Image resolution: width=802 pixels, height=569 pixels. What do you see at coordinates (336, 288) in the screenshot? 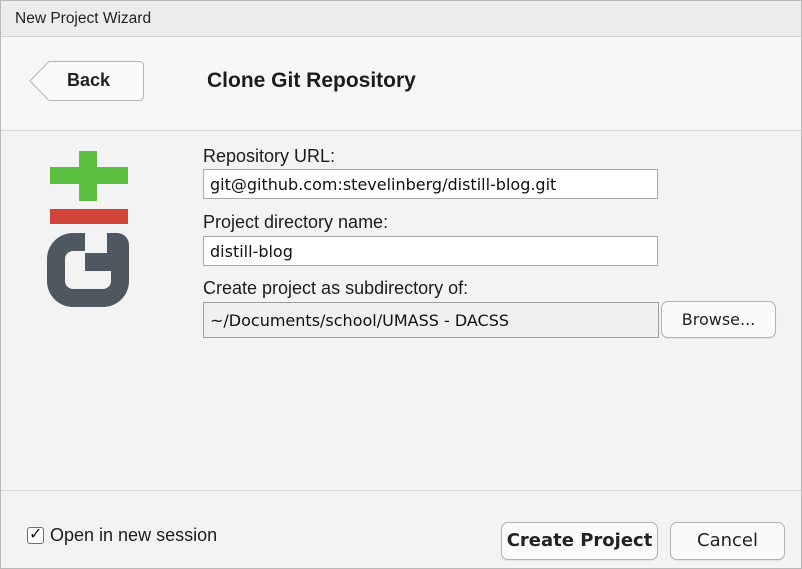
I see `subdirectory-label: Create project as subdirectory of:` at bounding box center [336, 288].